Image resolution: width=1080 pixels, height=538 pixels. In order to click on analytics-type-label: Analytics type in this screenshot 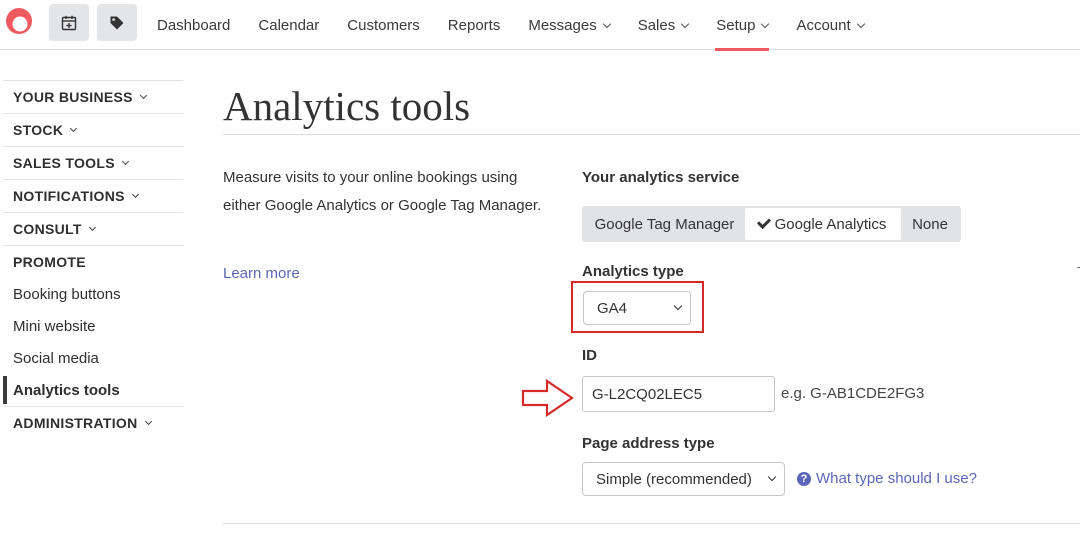, I will do `click(633, 271)`.